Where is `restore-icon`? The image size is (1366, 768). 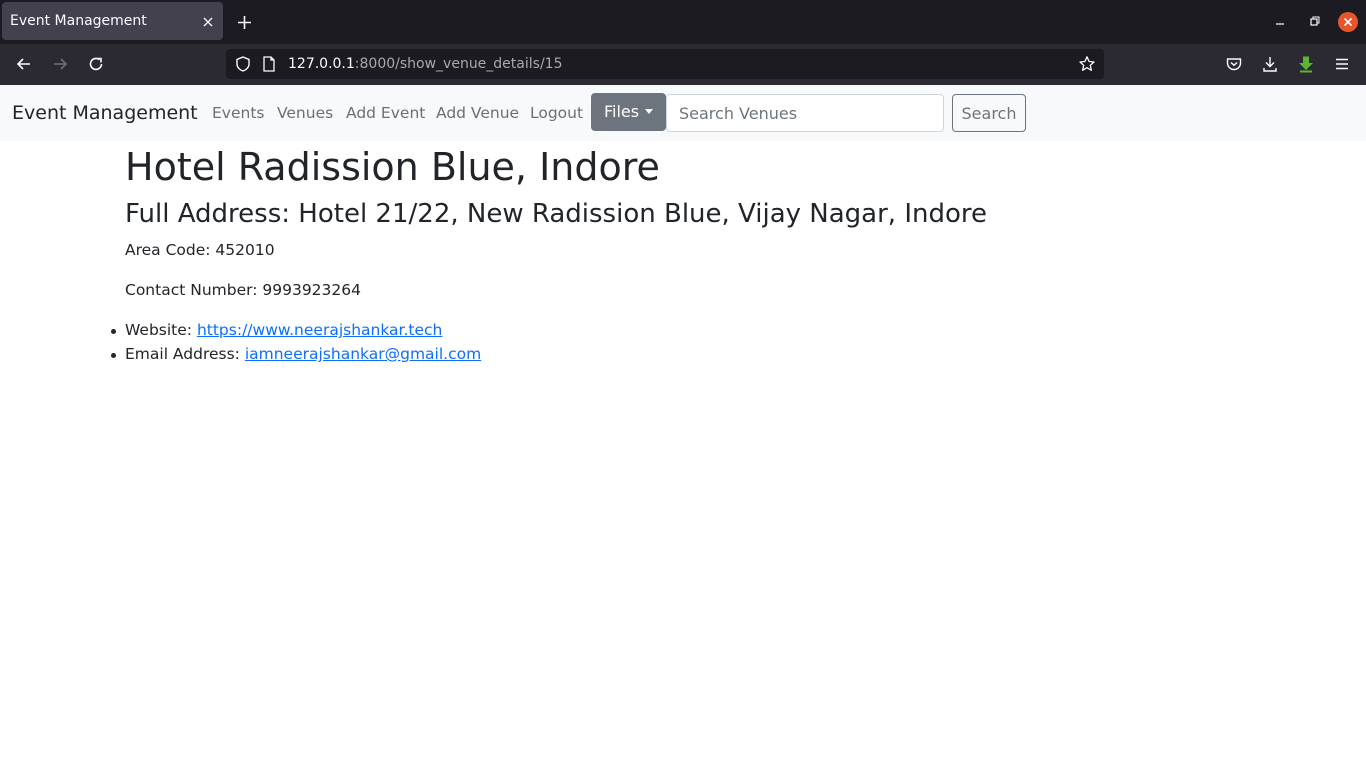
restore-icon is located at coordinates (1314, 21).